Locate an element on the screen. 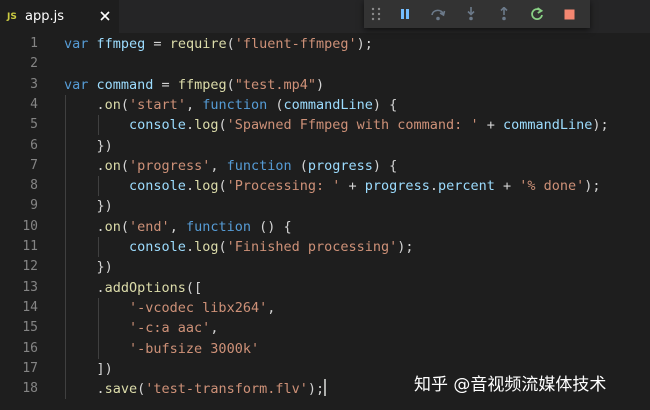  step-out-icon is located at coordinates (503, 14).